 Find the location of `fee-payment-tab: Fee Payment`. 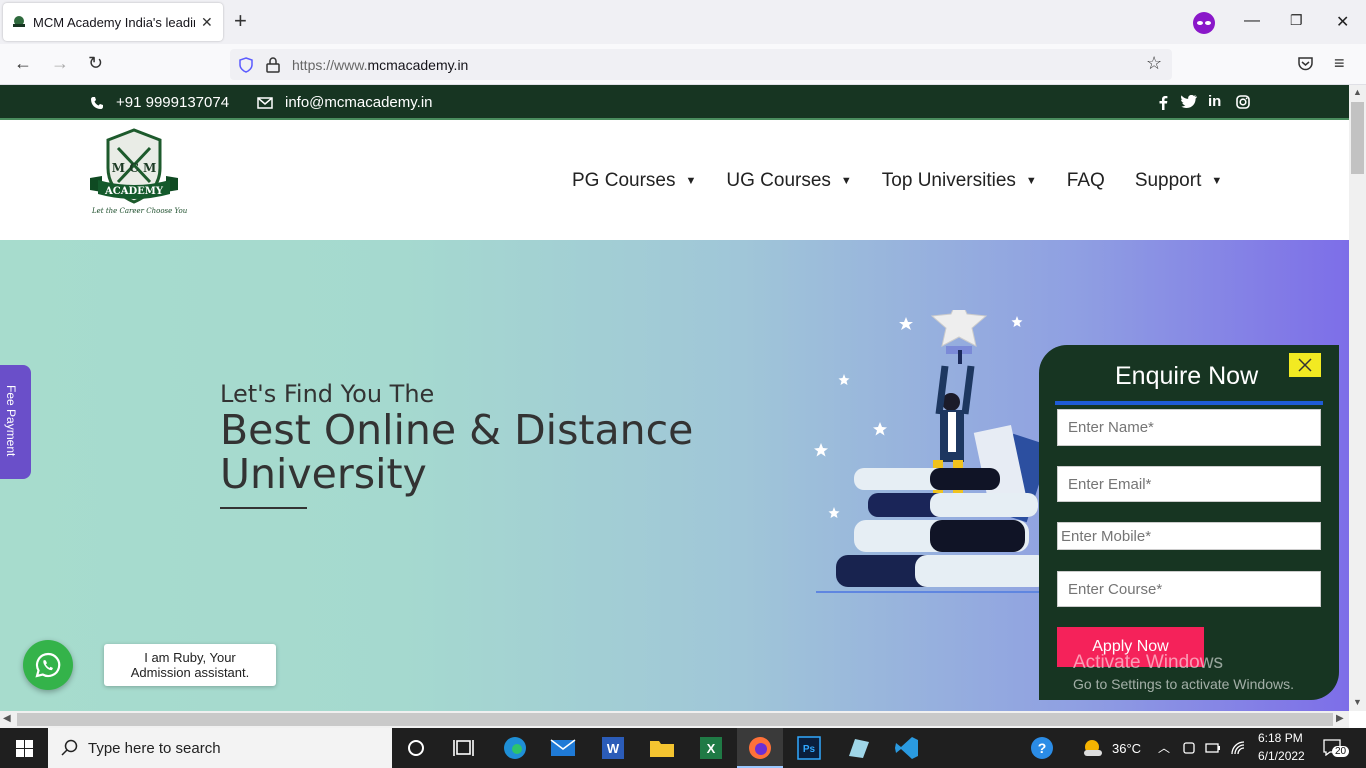

fee-payment-tab: Fee Payment is located at coordinates (15, 422).